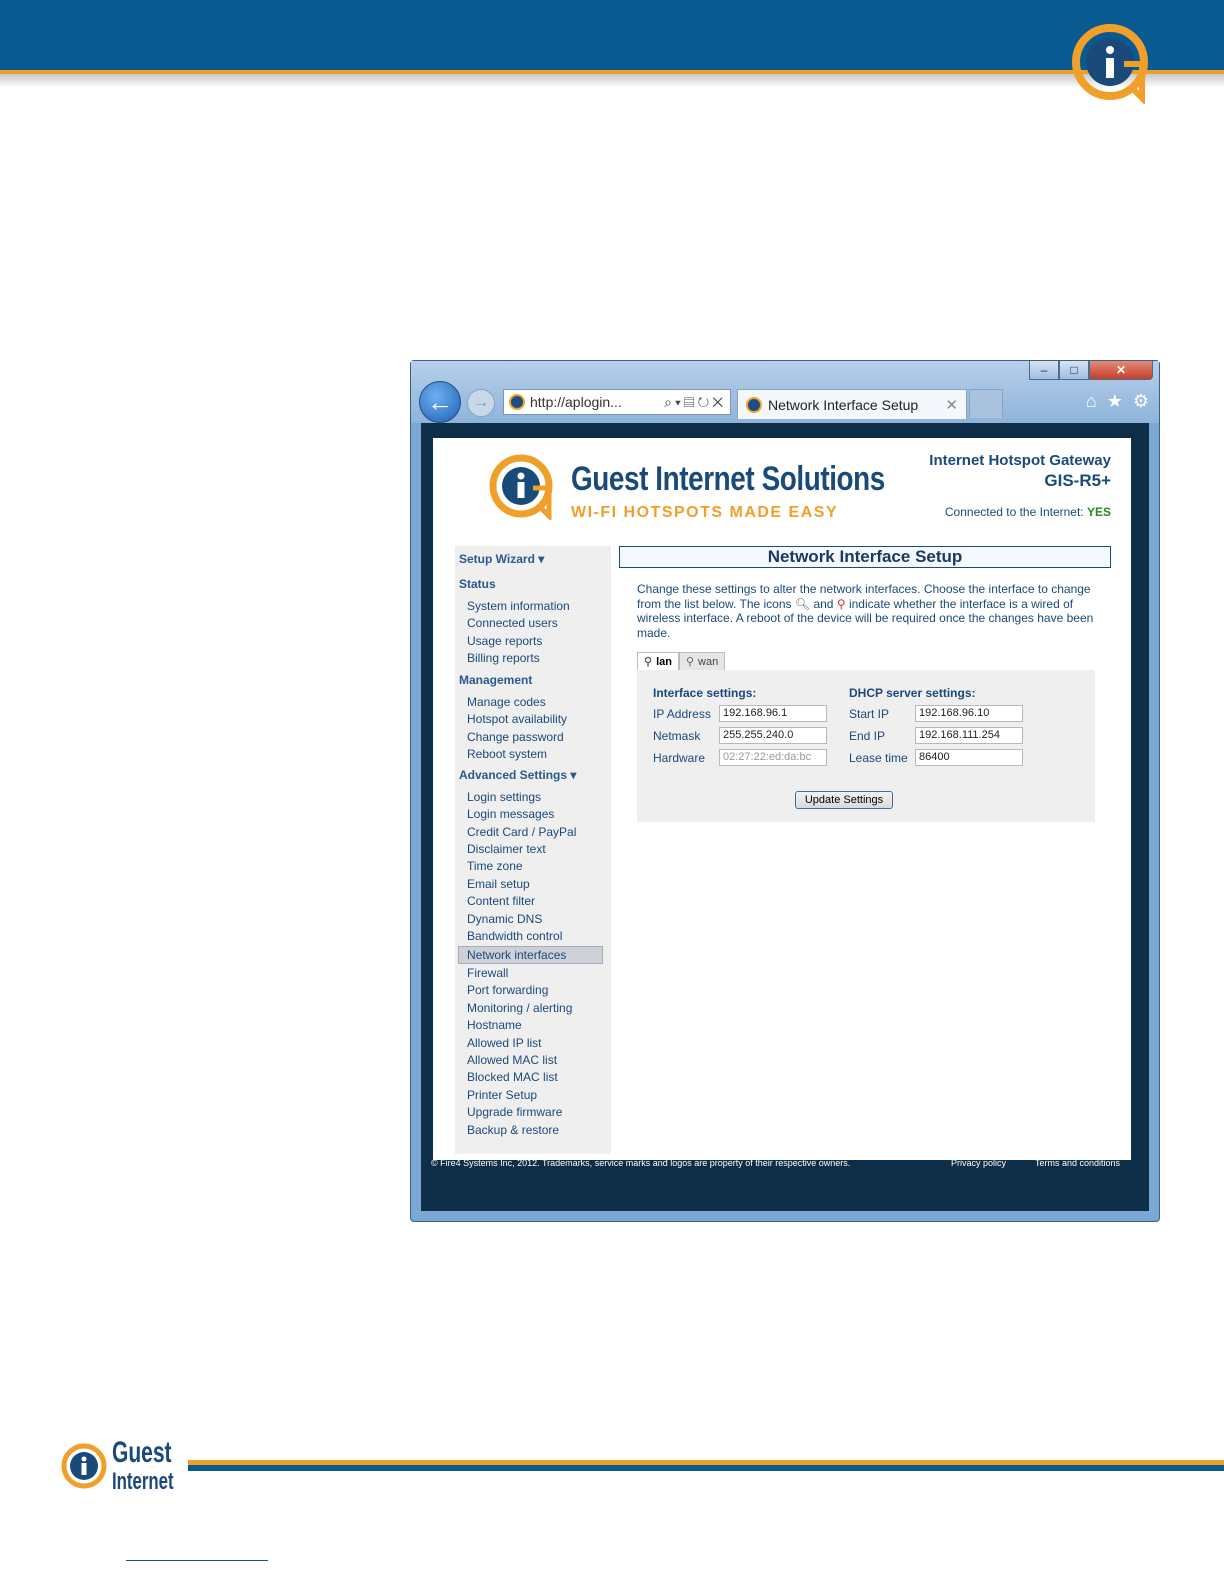  I want to click on sidebar-item-printer-setup: Printer Setup, so click(502, 1095).